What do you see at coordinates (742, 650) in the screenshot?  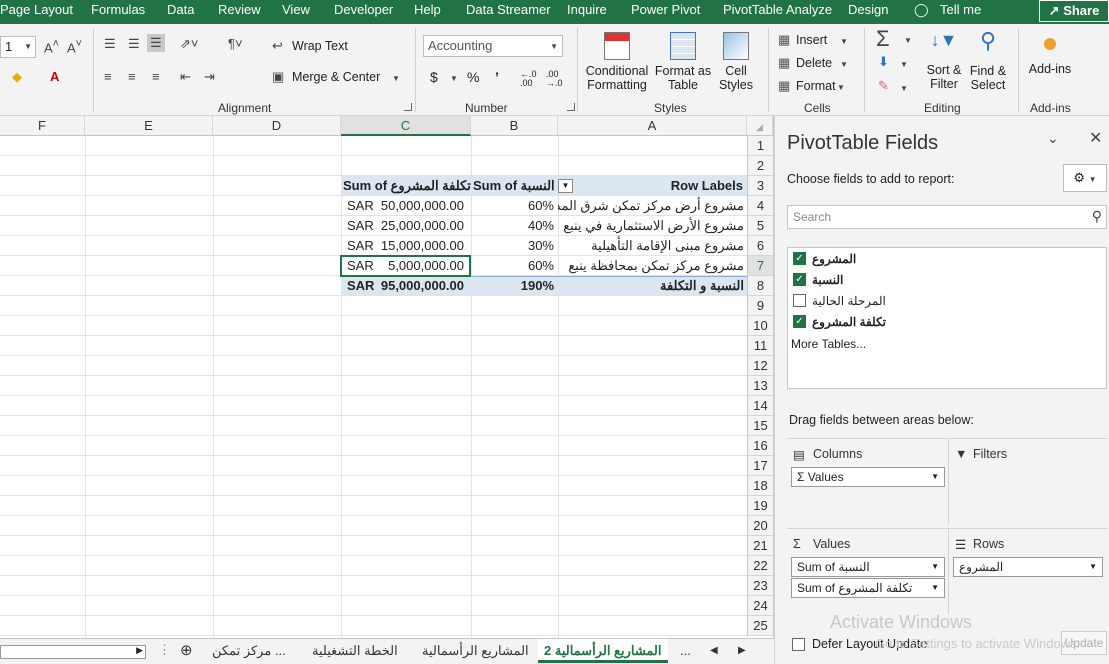 I see `next-sheet-icon: ▶` at bounding box center [742, 650].